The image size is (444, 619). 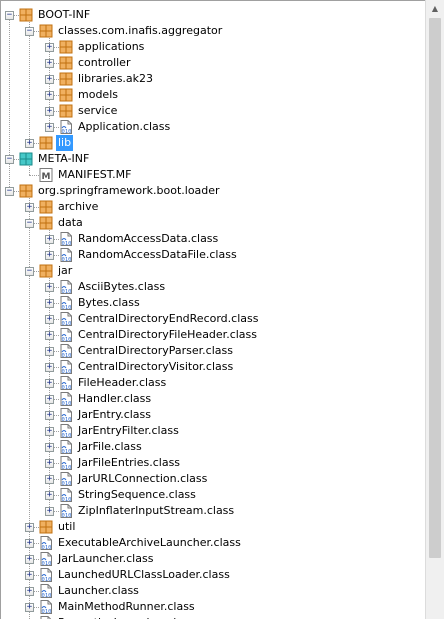 What do you see at coordinates (128, 431) in the screenshot?
I see `tree-node-label: JarEntryFilter.class` at bounding box center [128, 431].